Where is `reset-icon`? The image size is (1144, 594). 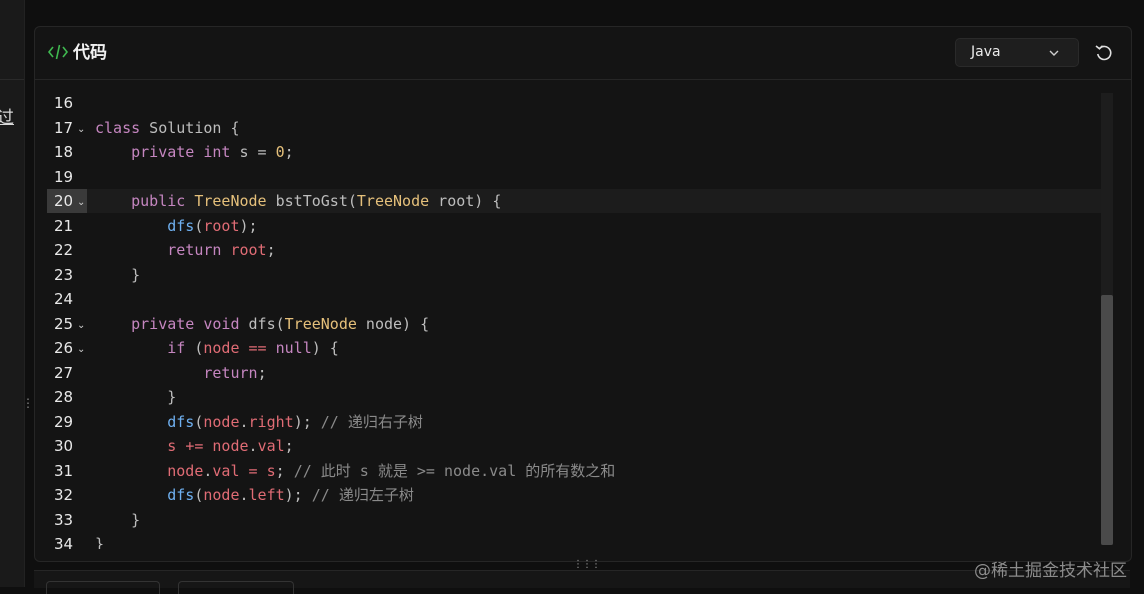
reset-icon is located at coordinates (1104, 53).